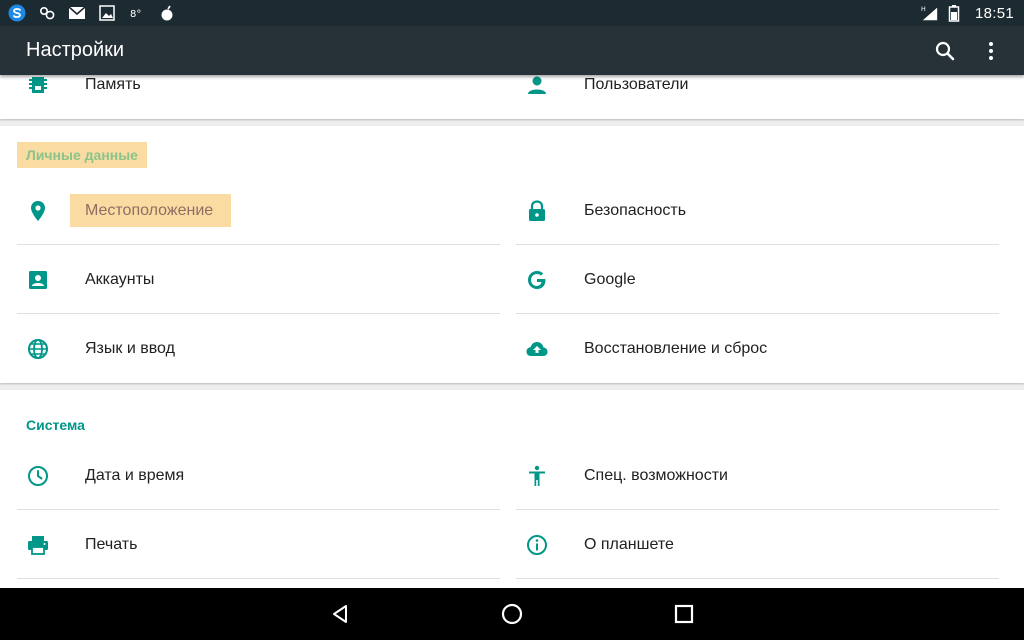  What do you see at coordinates (512, 97) in the screenshot?
I see `device-card: Память Пользователи` at bounding box center [512, 97].